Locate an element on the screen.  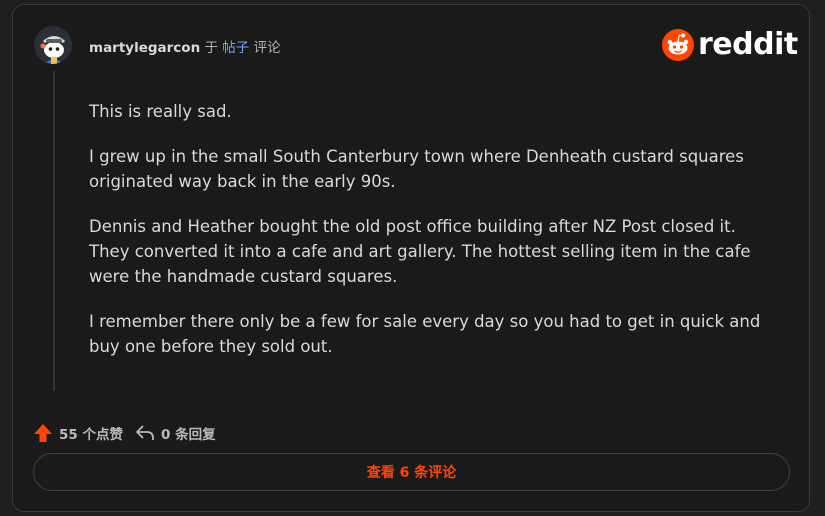
reddit-logo: reddit is located at coordinates (730, 45).